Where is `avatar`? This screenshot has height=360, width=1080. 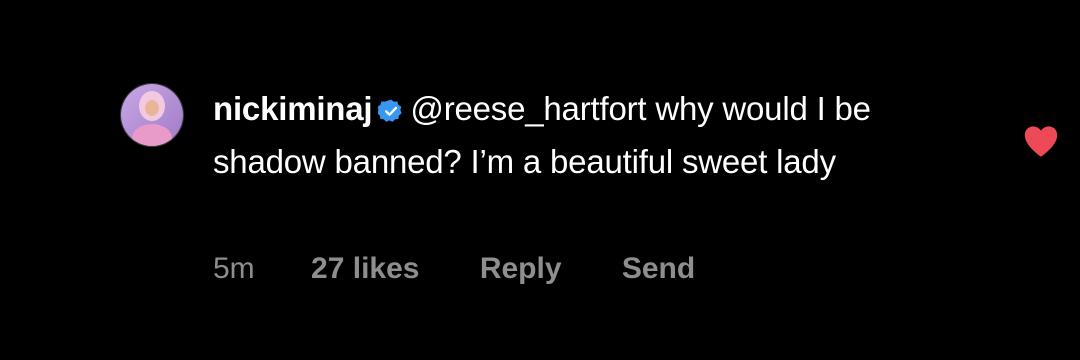
avatar is located at coordinates (152, 115).